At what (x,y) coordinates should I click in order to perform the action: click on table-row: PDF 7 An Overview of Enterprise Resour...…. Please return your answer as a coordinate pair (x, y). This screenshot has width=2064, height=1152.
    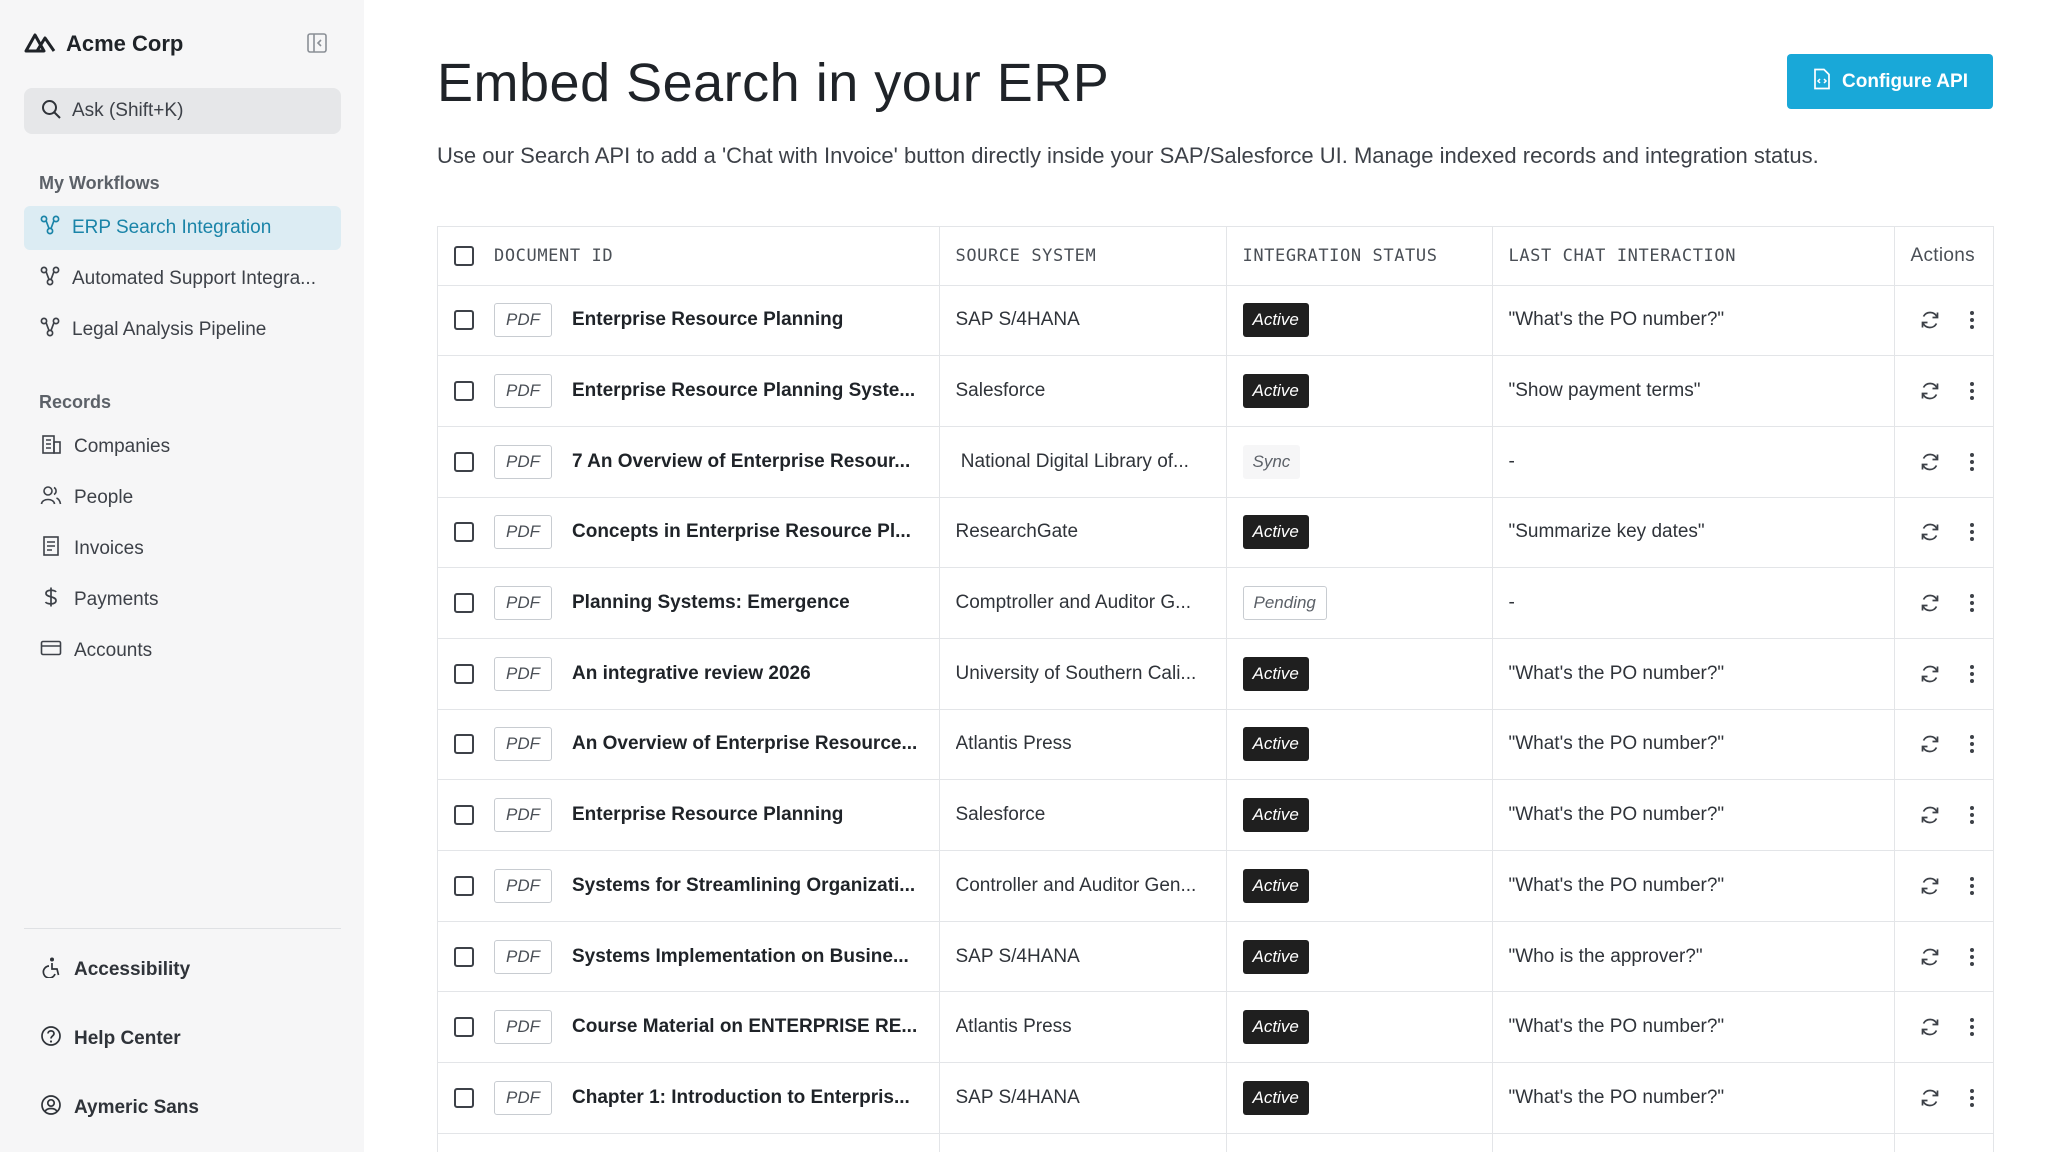
    Looking at the image, I should click on (1215, 462).